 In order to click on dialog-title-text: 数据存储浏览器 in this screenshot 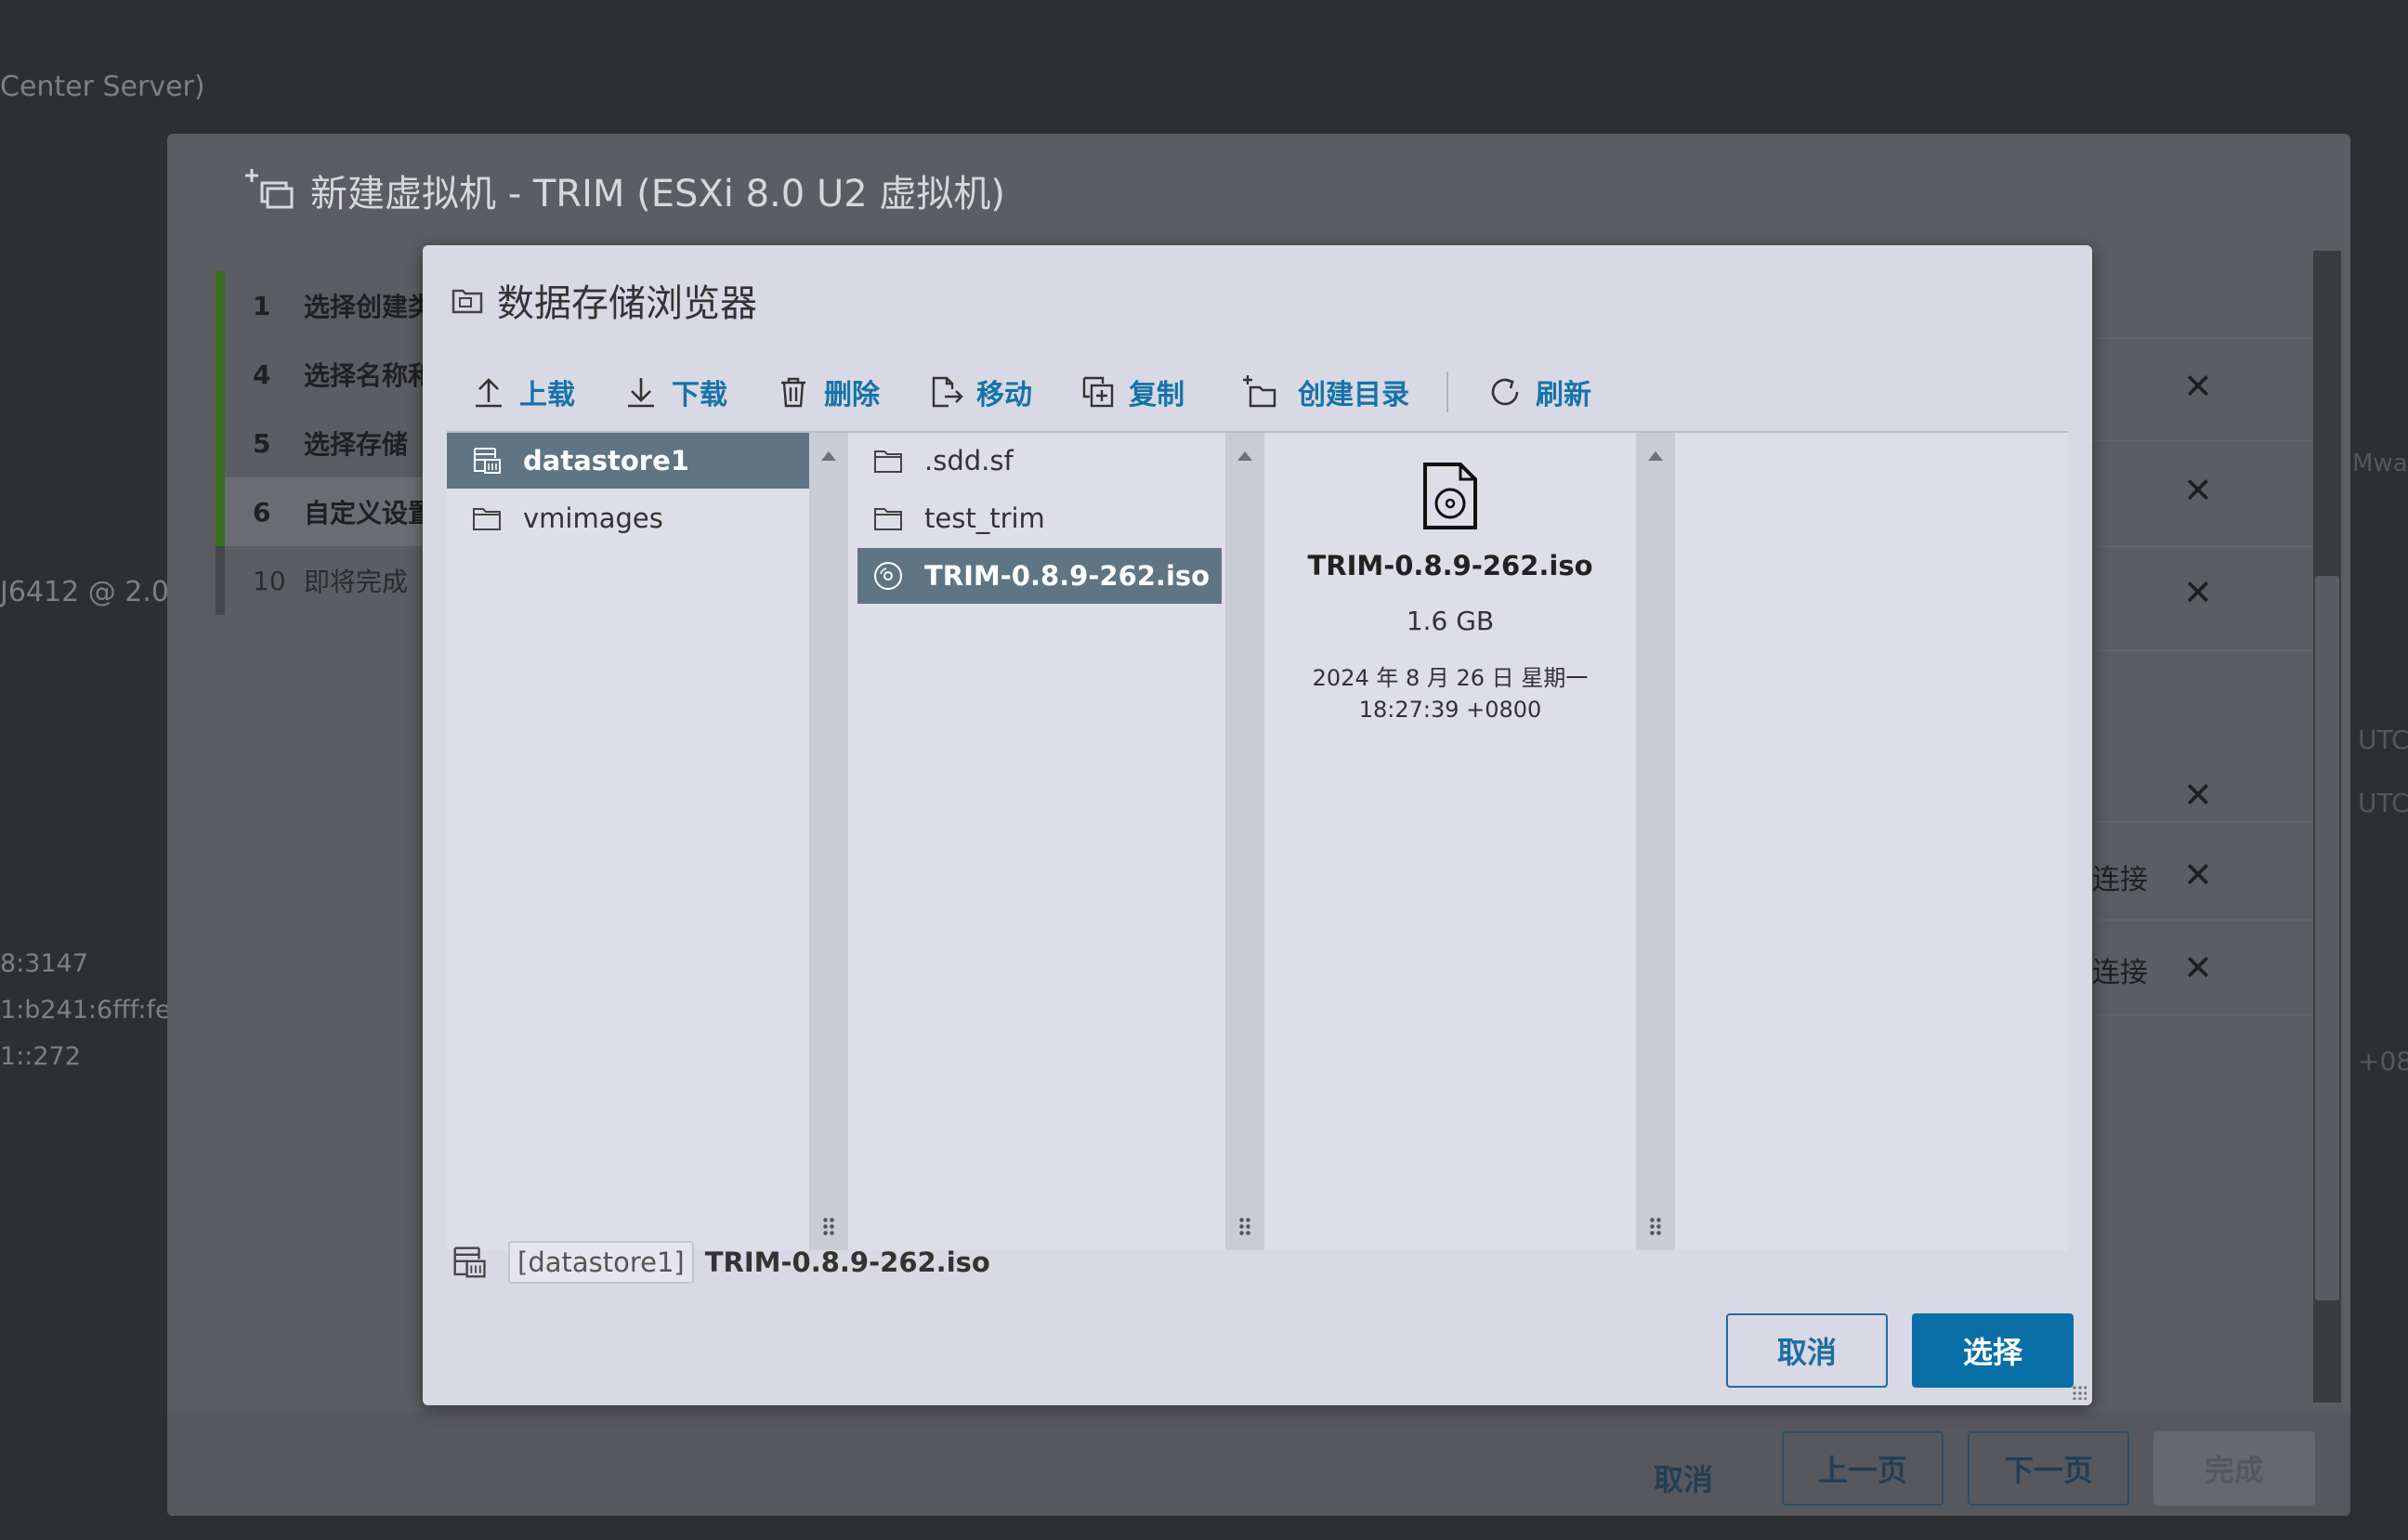, I will do `click(627, 303)`.